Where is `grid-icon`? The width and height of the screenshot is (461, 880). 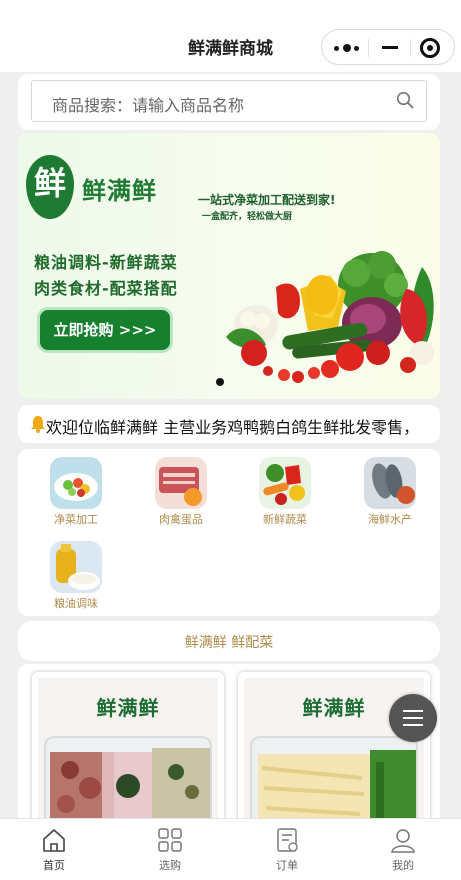 grid-icon is located at coordinates (170, 840).